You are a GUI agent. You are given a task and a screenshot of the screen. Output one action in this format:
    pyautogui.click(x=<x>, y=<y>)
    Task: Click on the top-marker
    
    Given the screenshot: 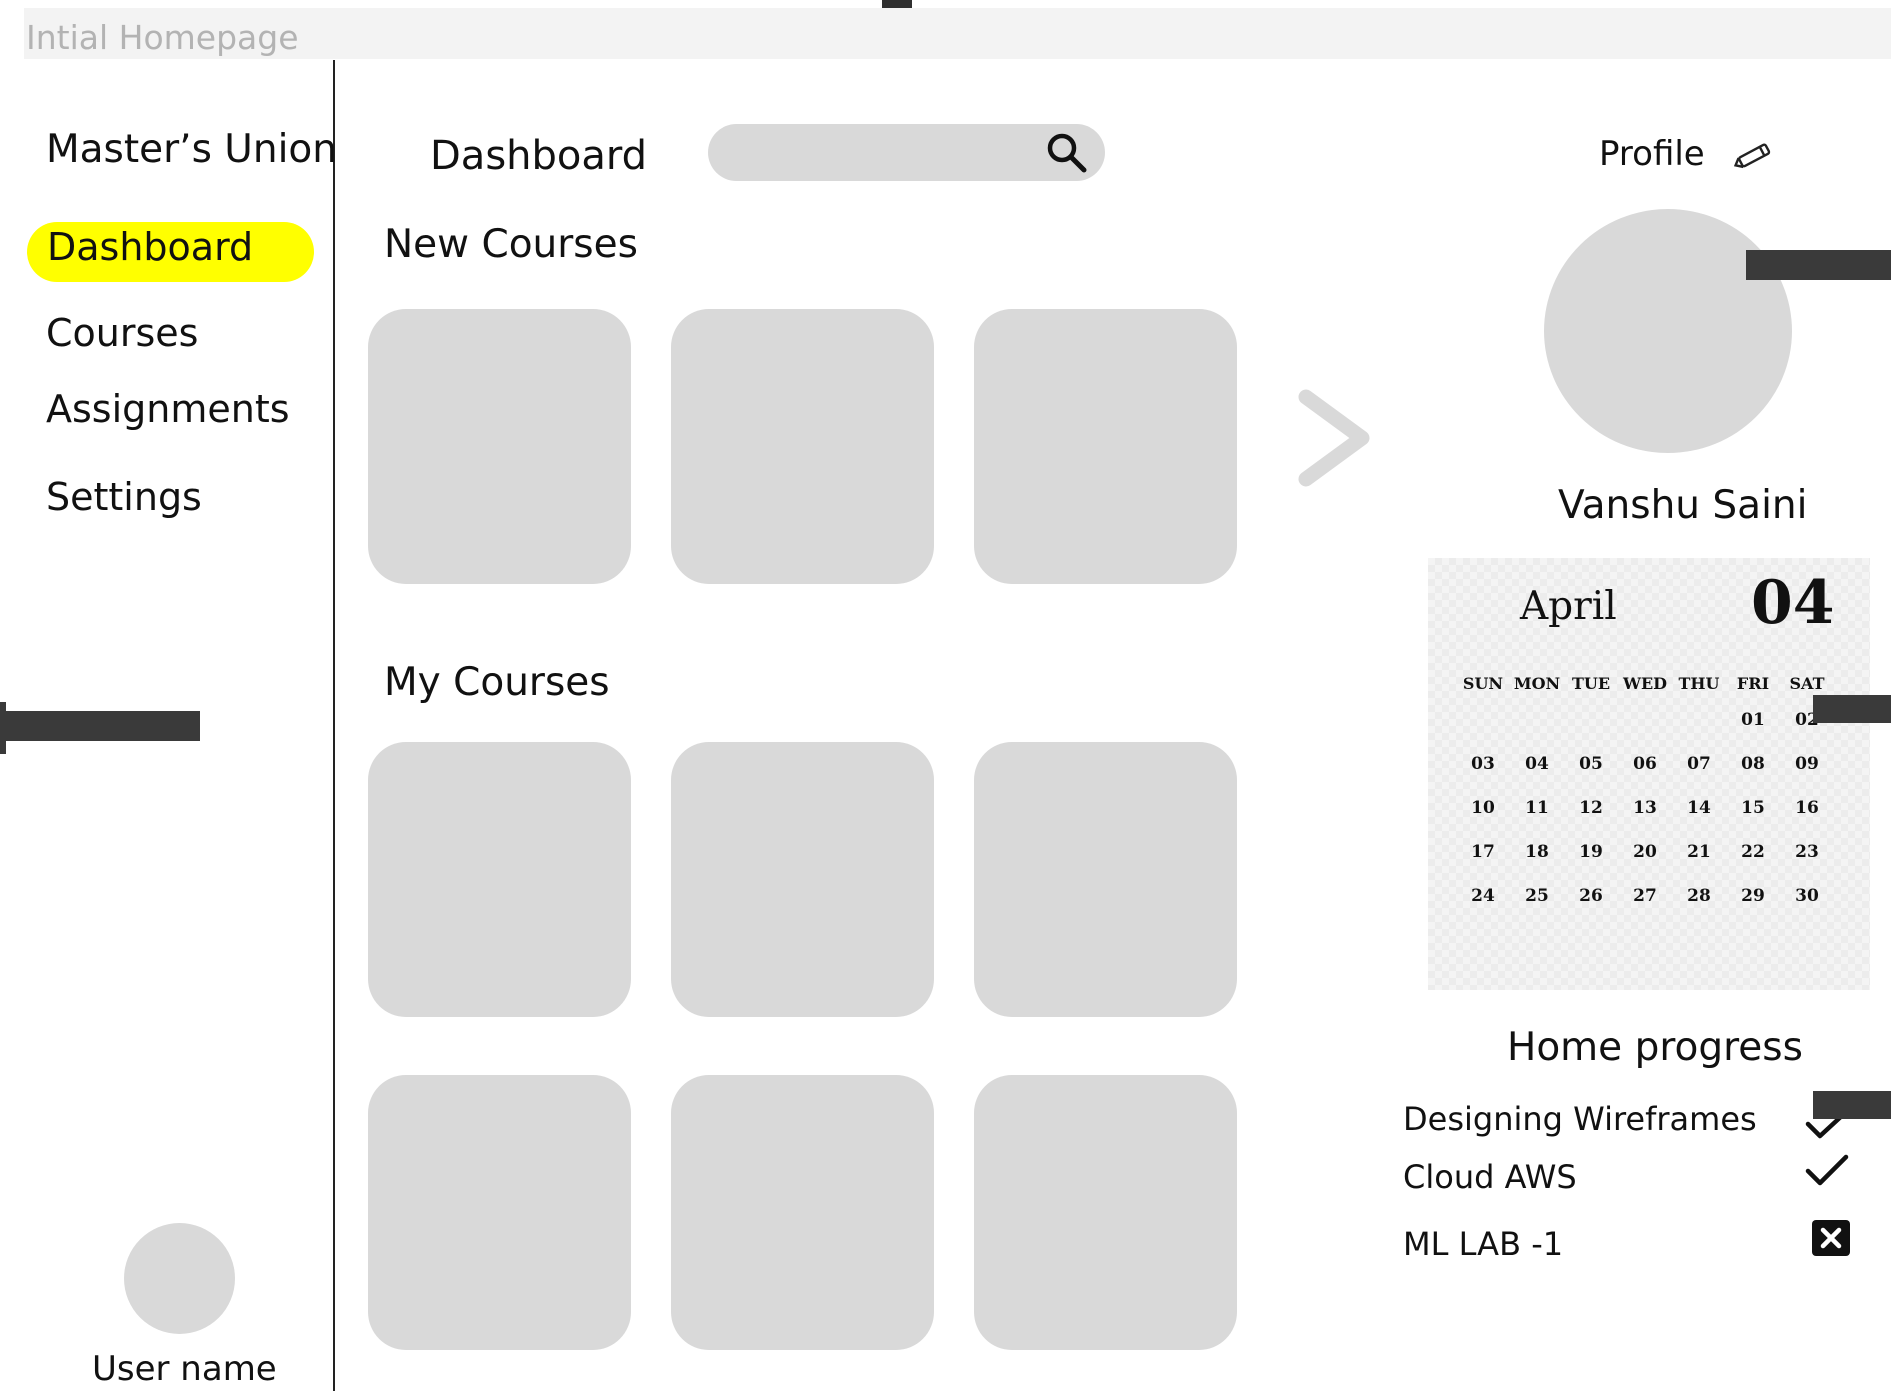 What is the action you would take?
    pyautogui.click(x=897, y=4)
    